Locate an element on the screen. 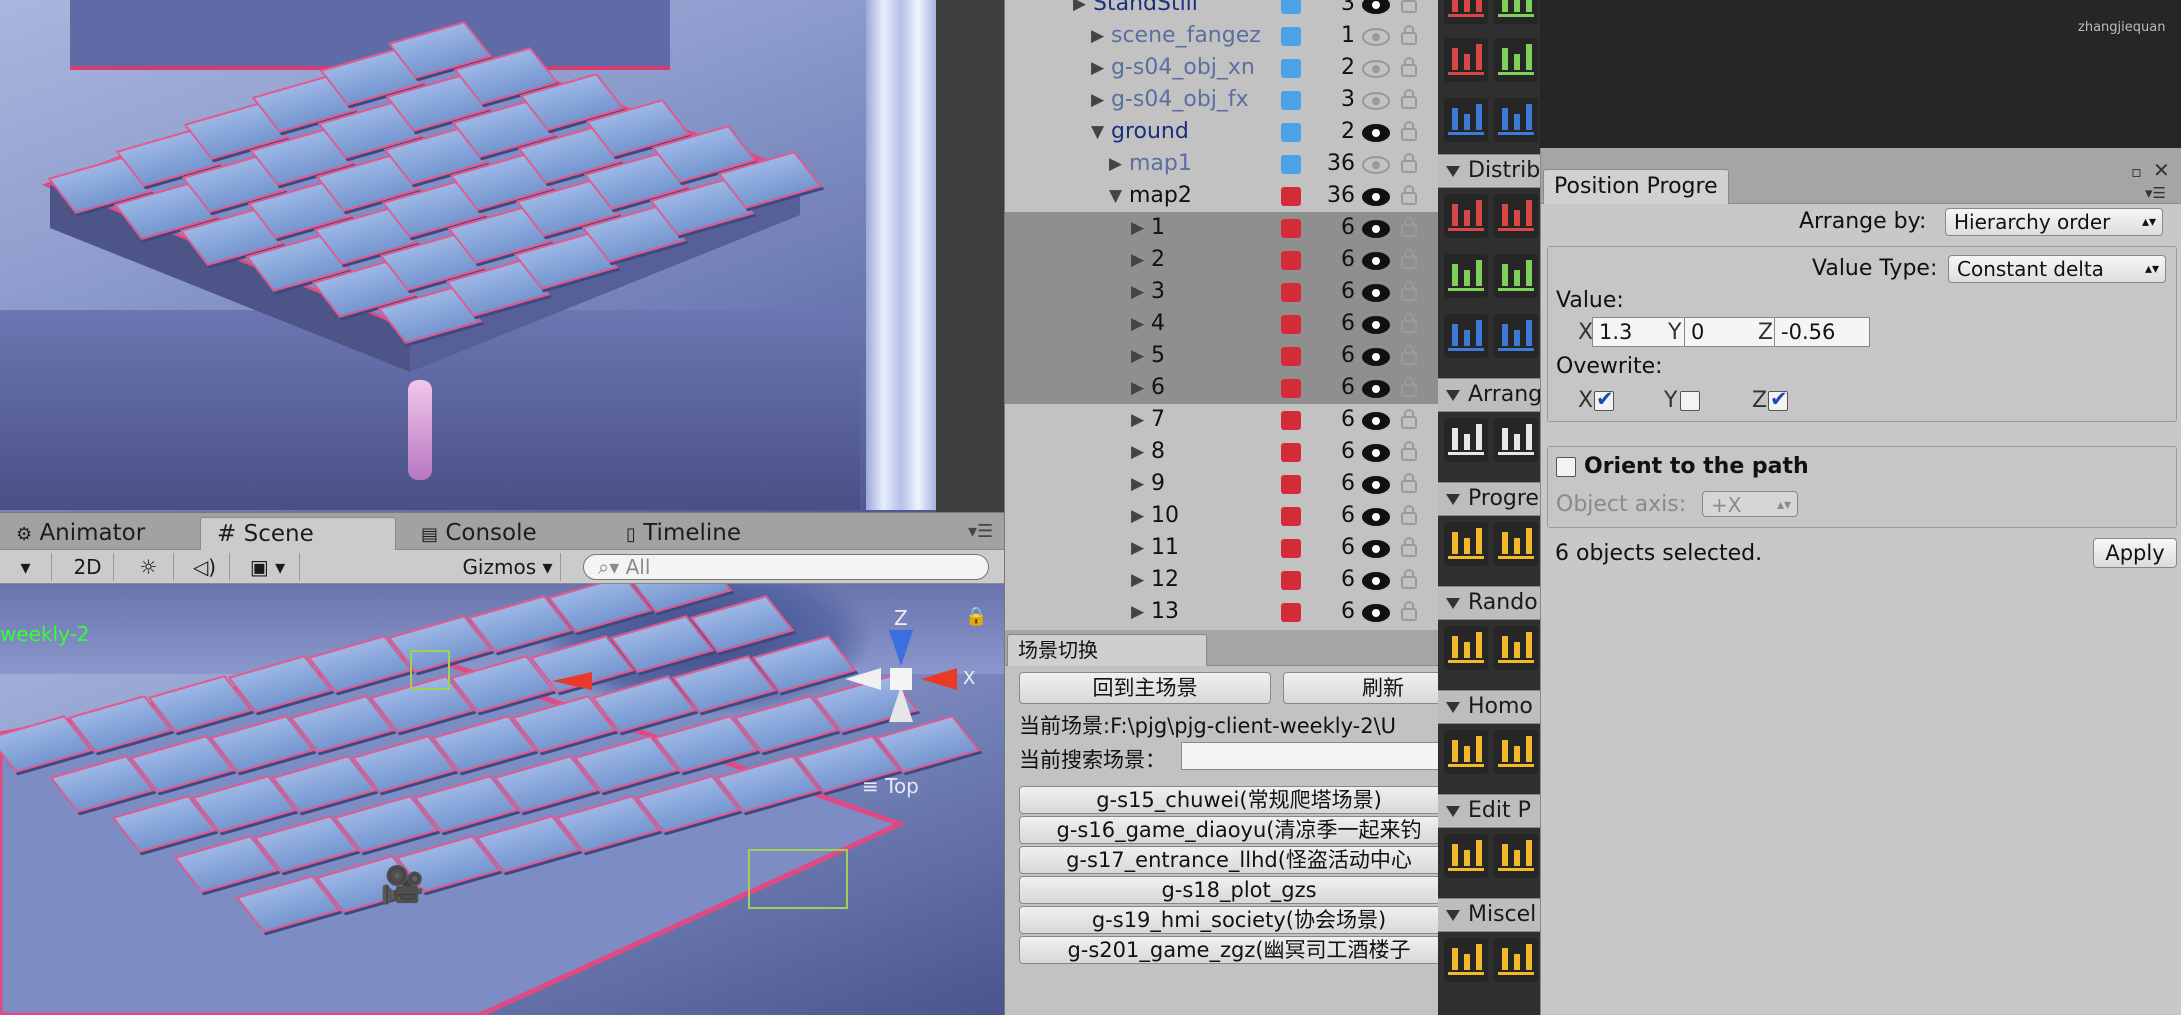 This screenshot has height=1015, width=2181. apply-button: Apply is located at coordinates (2135, 553).